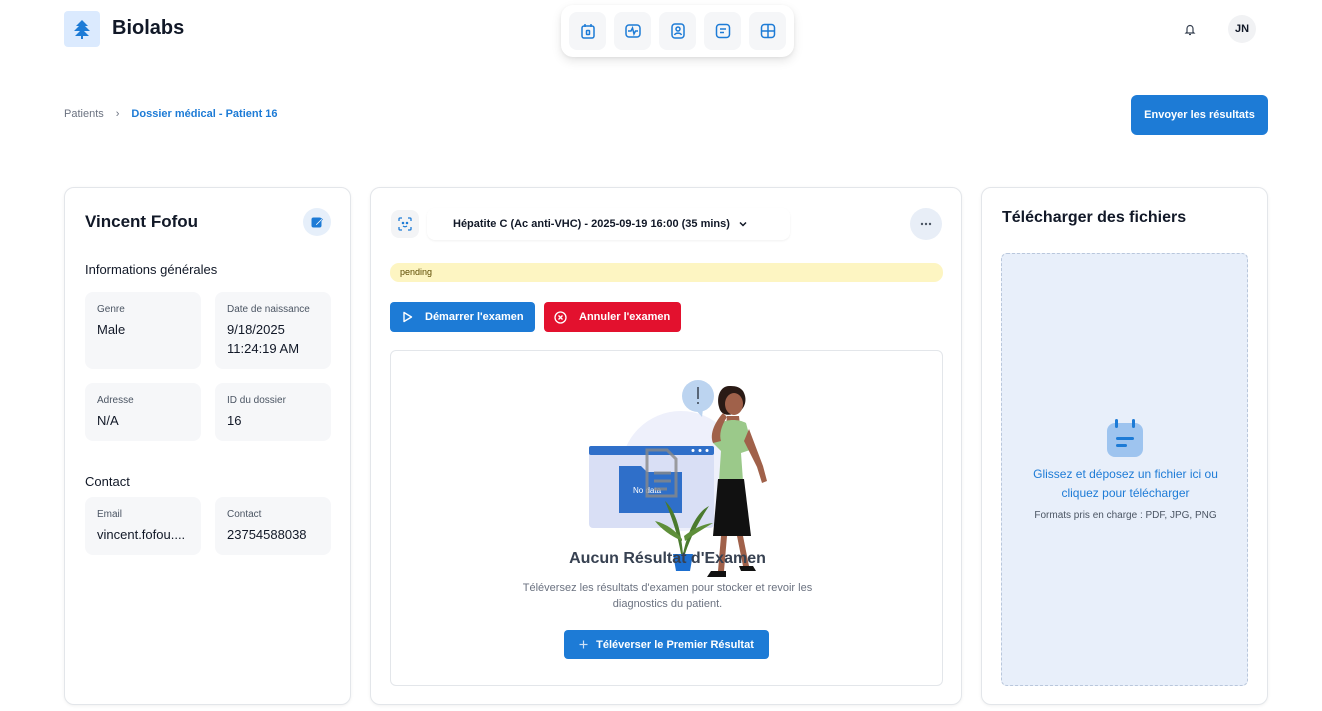 This screenshot has height=711, width=1322. I want to click on nav-calendar, so click(587, 31).